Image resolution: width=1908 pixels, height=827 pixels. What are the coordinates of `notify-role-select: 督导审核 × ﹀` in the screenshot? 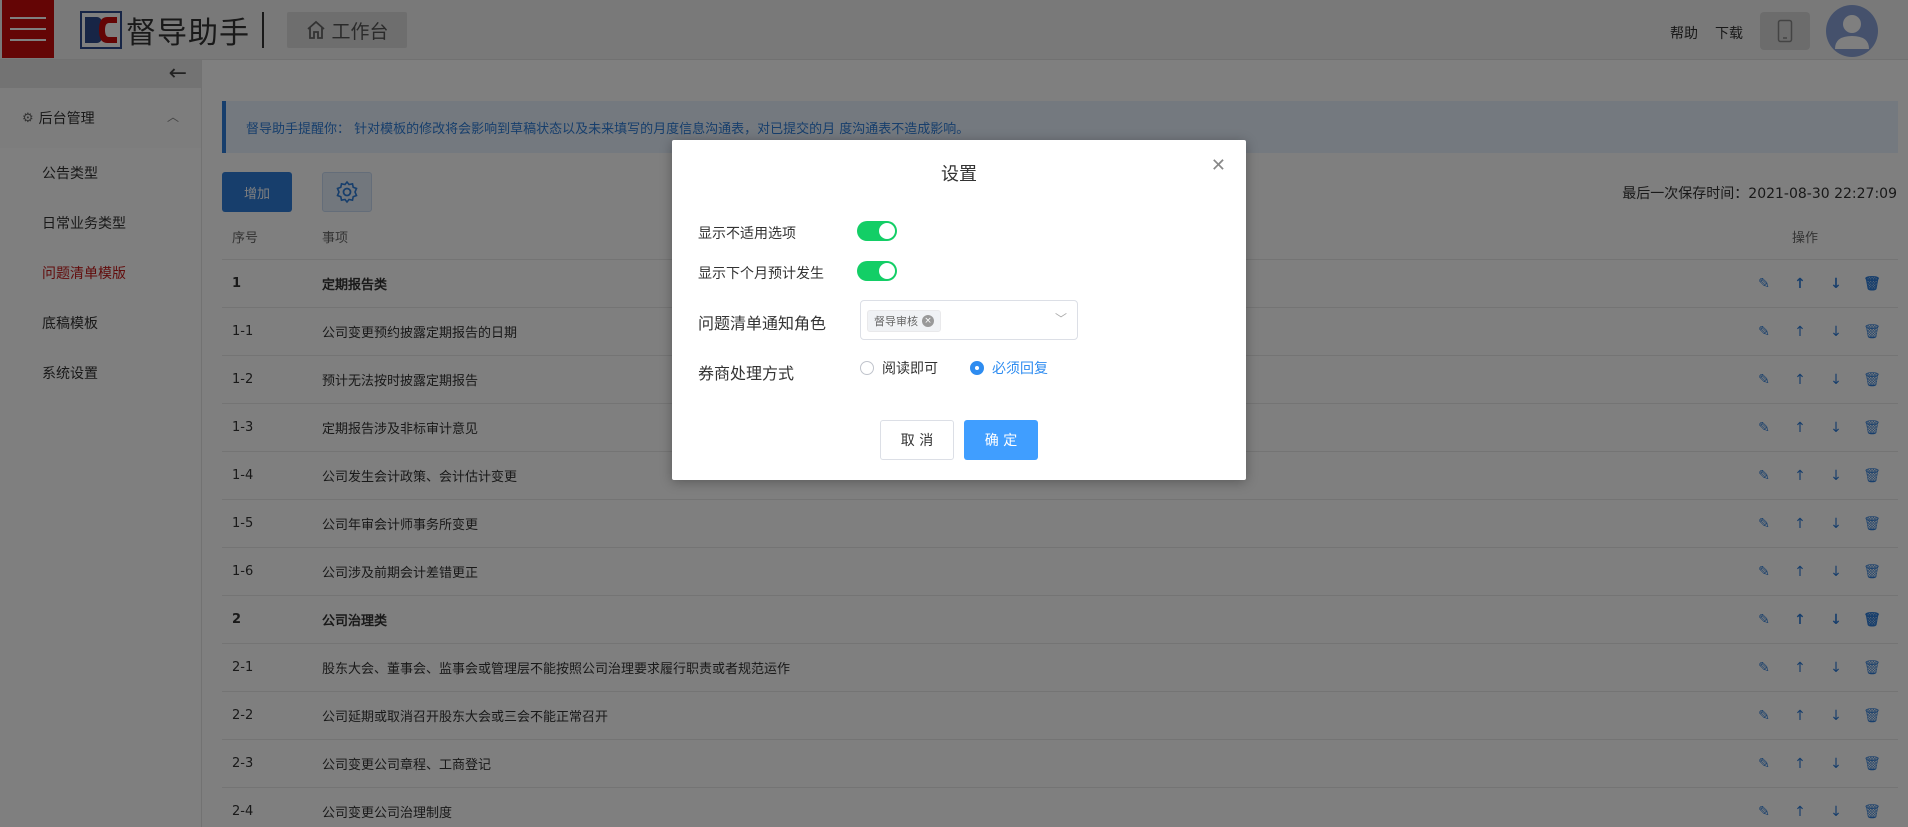 It's located at (969, 320).